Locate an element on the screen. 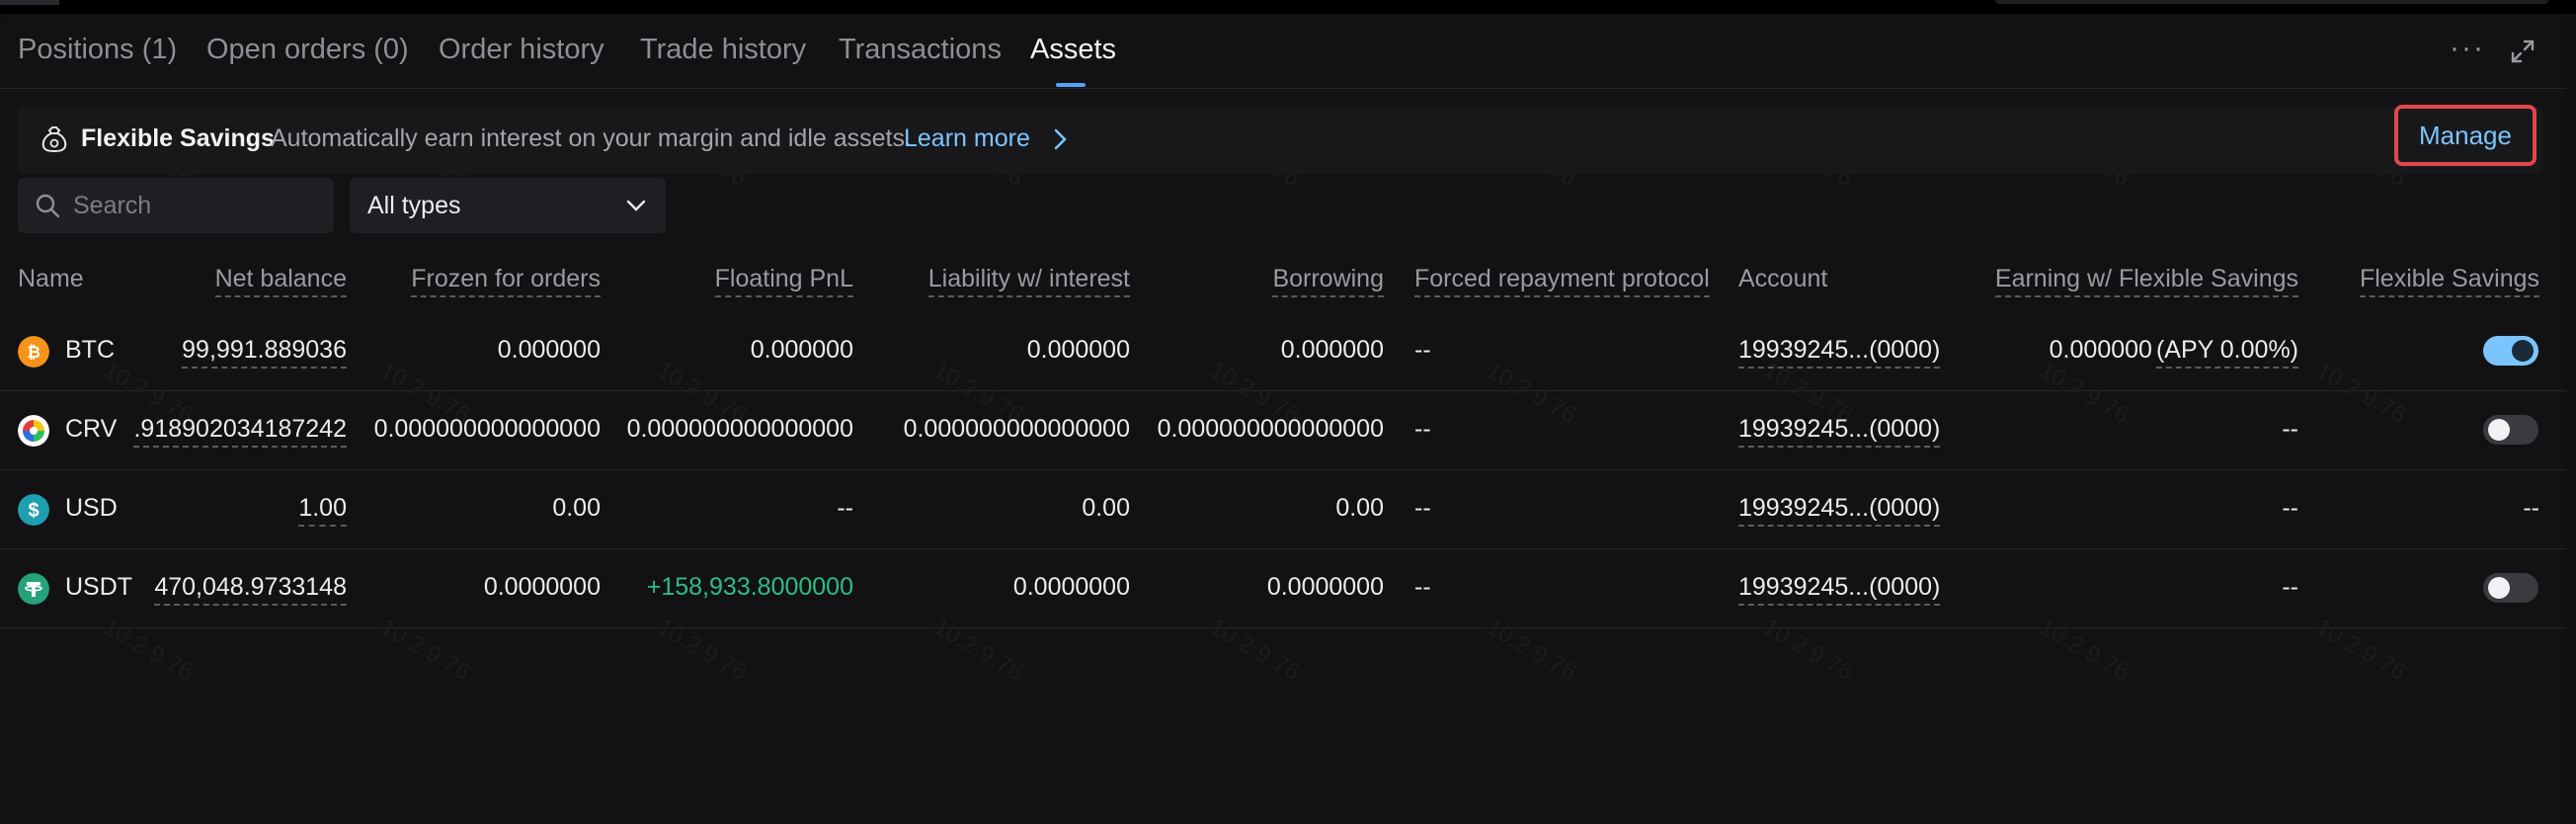  top-strip-edge is located at coordinates (29, 3).